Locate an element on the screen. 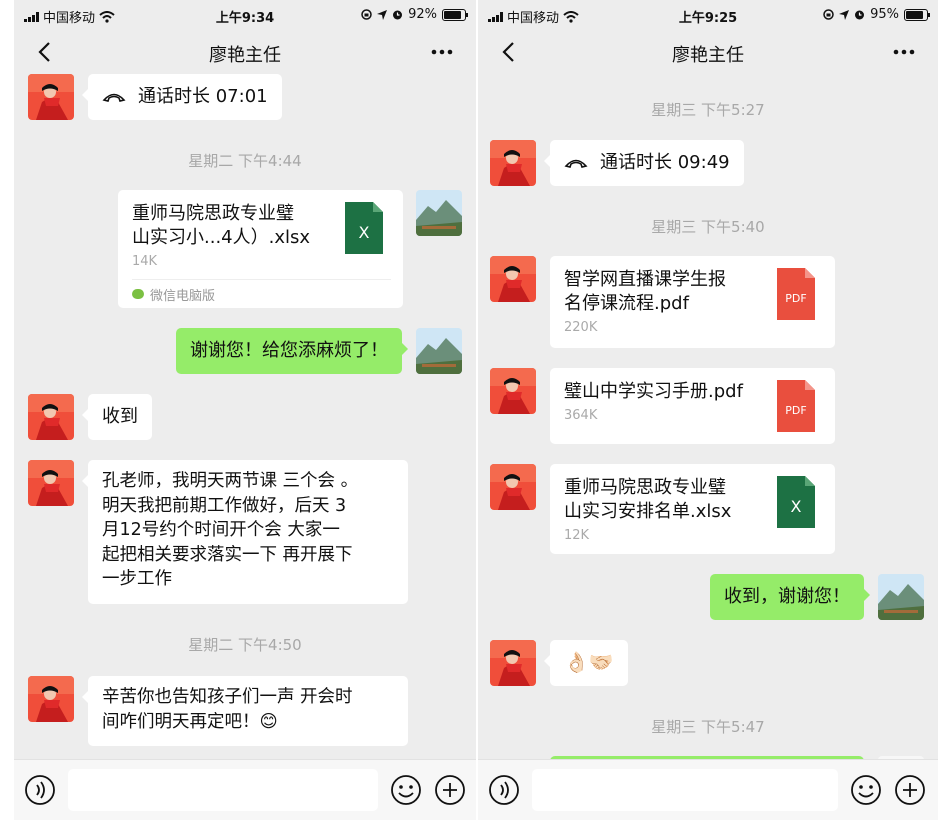  file-name: 重师马院思政专业璧 山实习安排名单.xlsx is located at coordinates (648, 499).